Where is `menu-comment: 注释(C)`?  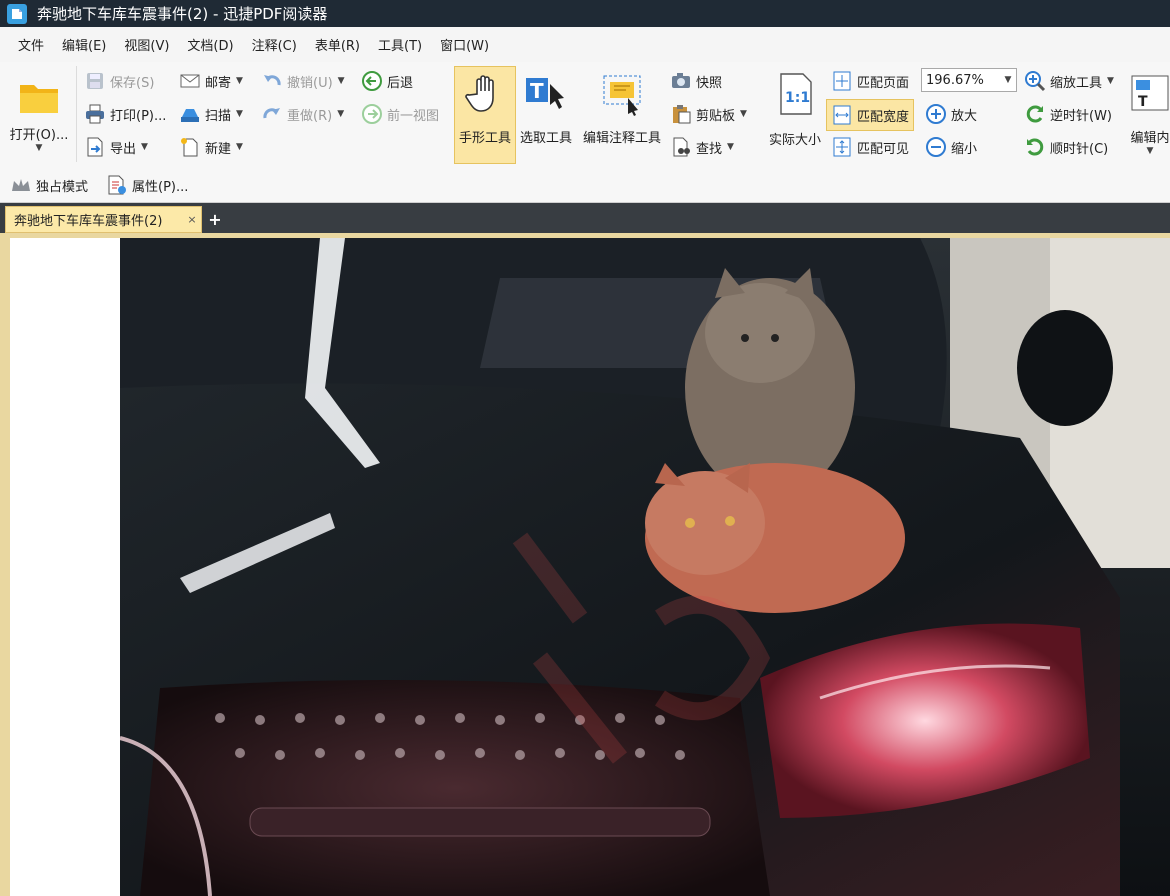
menu-comment: 注释(C) is located at coordinates (274, 44).